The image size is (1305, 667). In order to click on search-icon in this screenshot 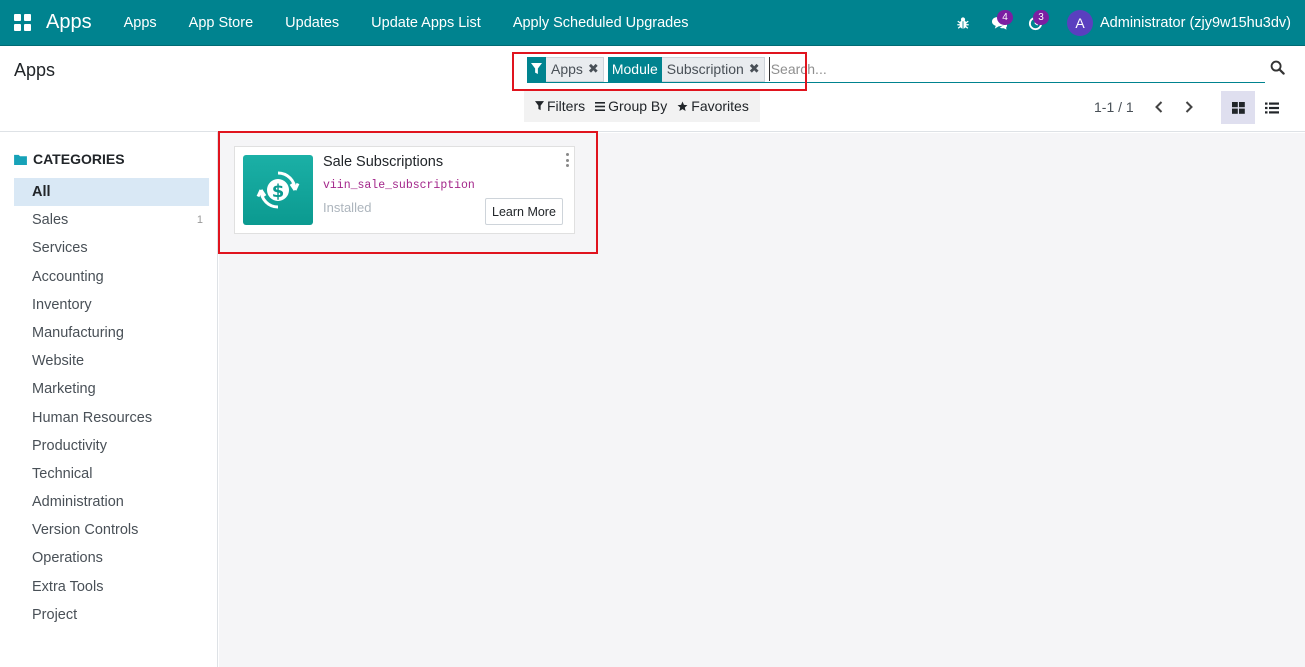, I will do `click(1279, 69)`.